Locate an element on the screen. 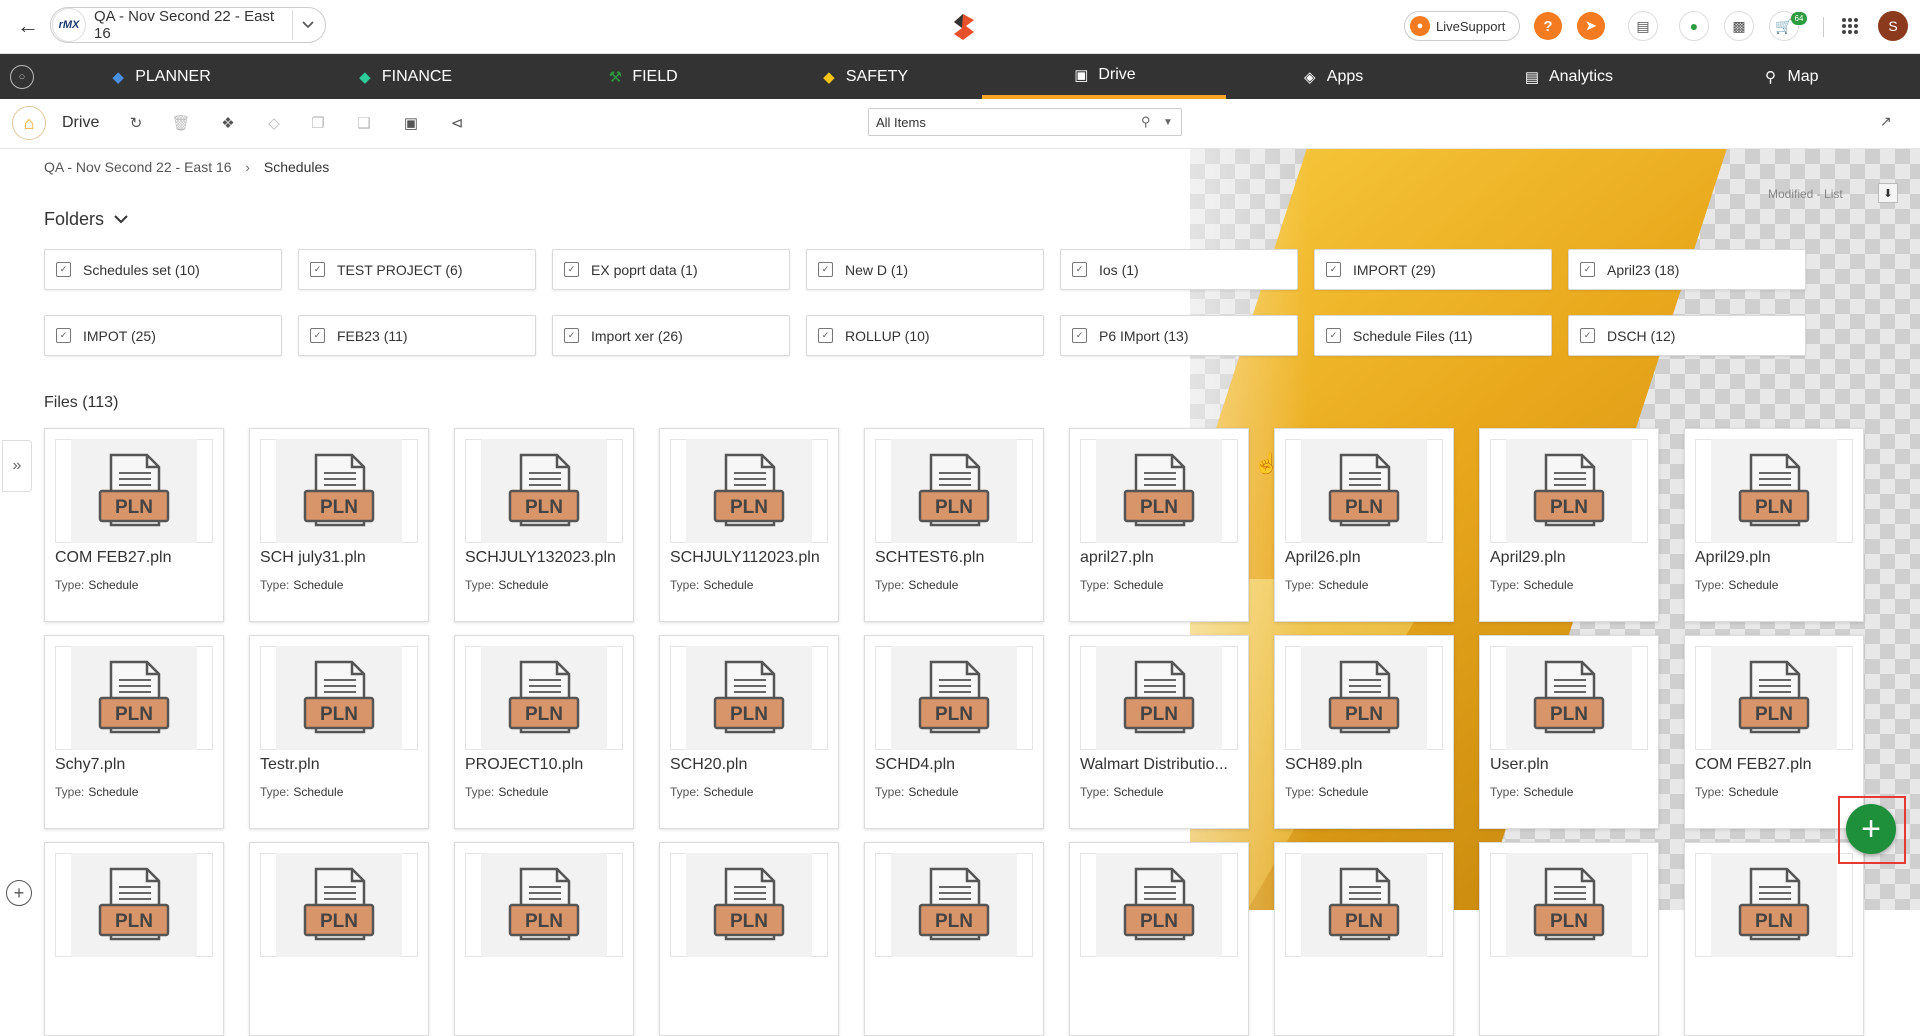 This screenshot has width=1920, height=1036. file-thumbnail: PLN is located at coordinates (1159, 698).